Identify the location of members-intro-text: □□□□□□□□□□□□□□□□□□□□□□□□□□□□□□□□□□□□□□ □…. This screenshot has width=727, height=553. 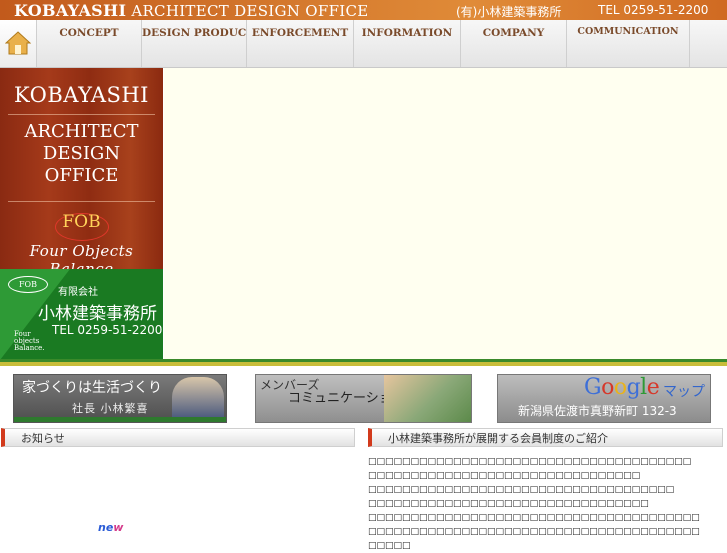
(543, 504).